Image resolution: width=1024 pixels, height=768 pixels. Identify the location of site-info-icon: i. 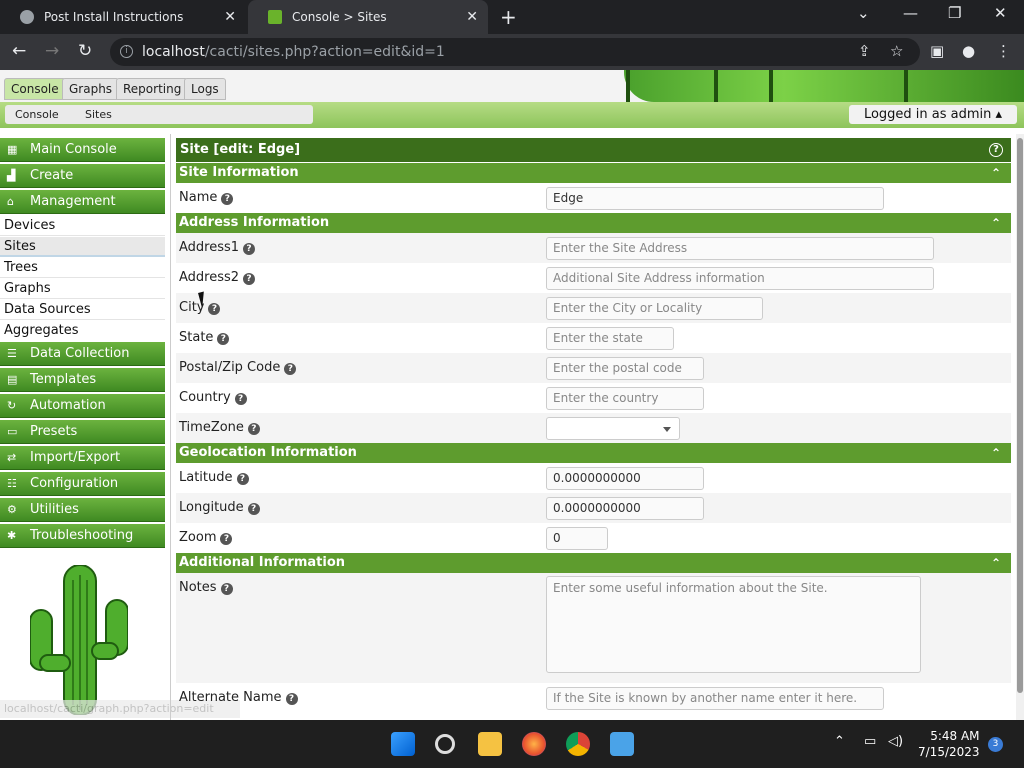
(126, 51).